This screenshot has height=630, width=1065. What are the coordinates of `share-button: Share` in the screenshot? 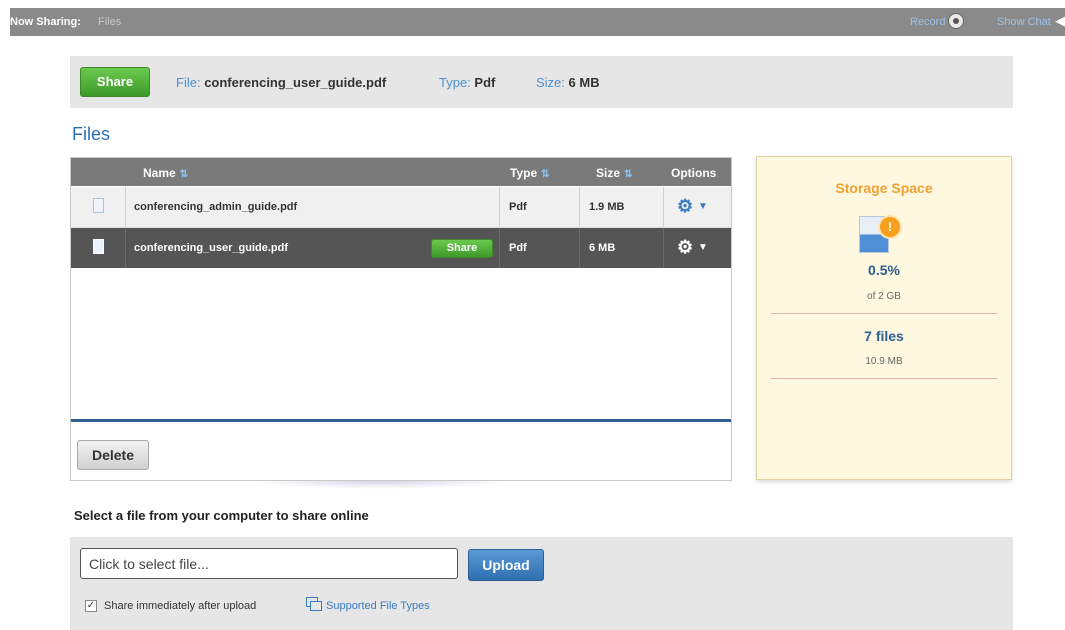 It's located at (115, 82).